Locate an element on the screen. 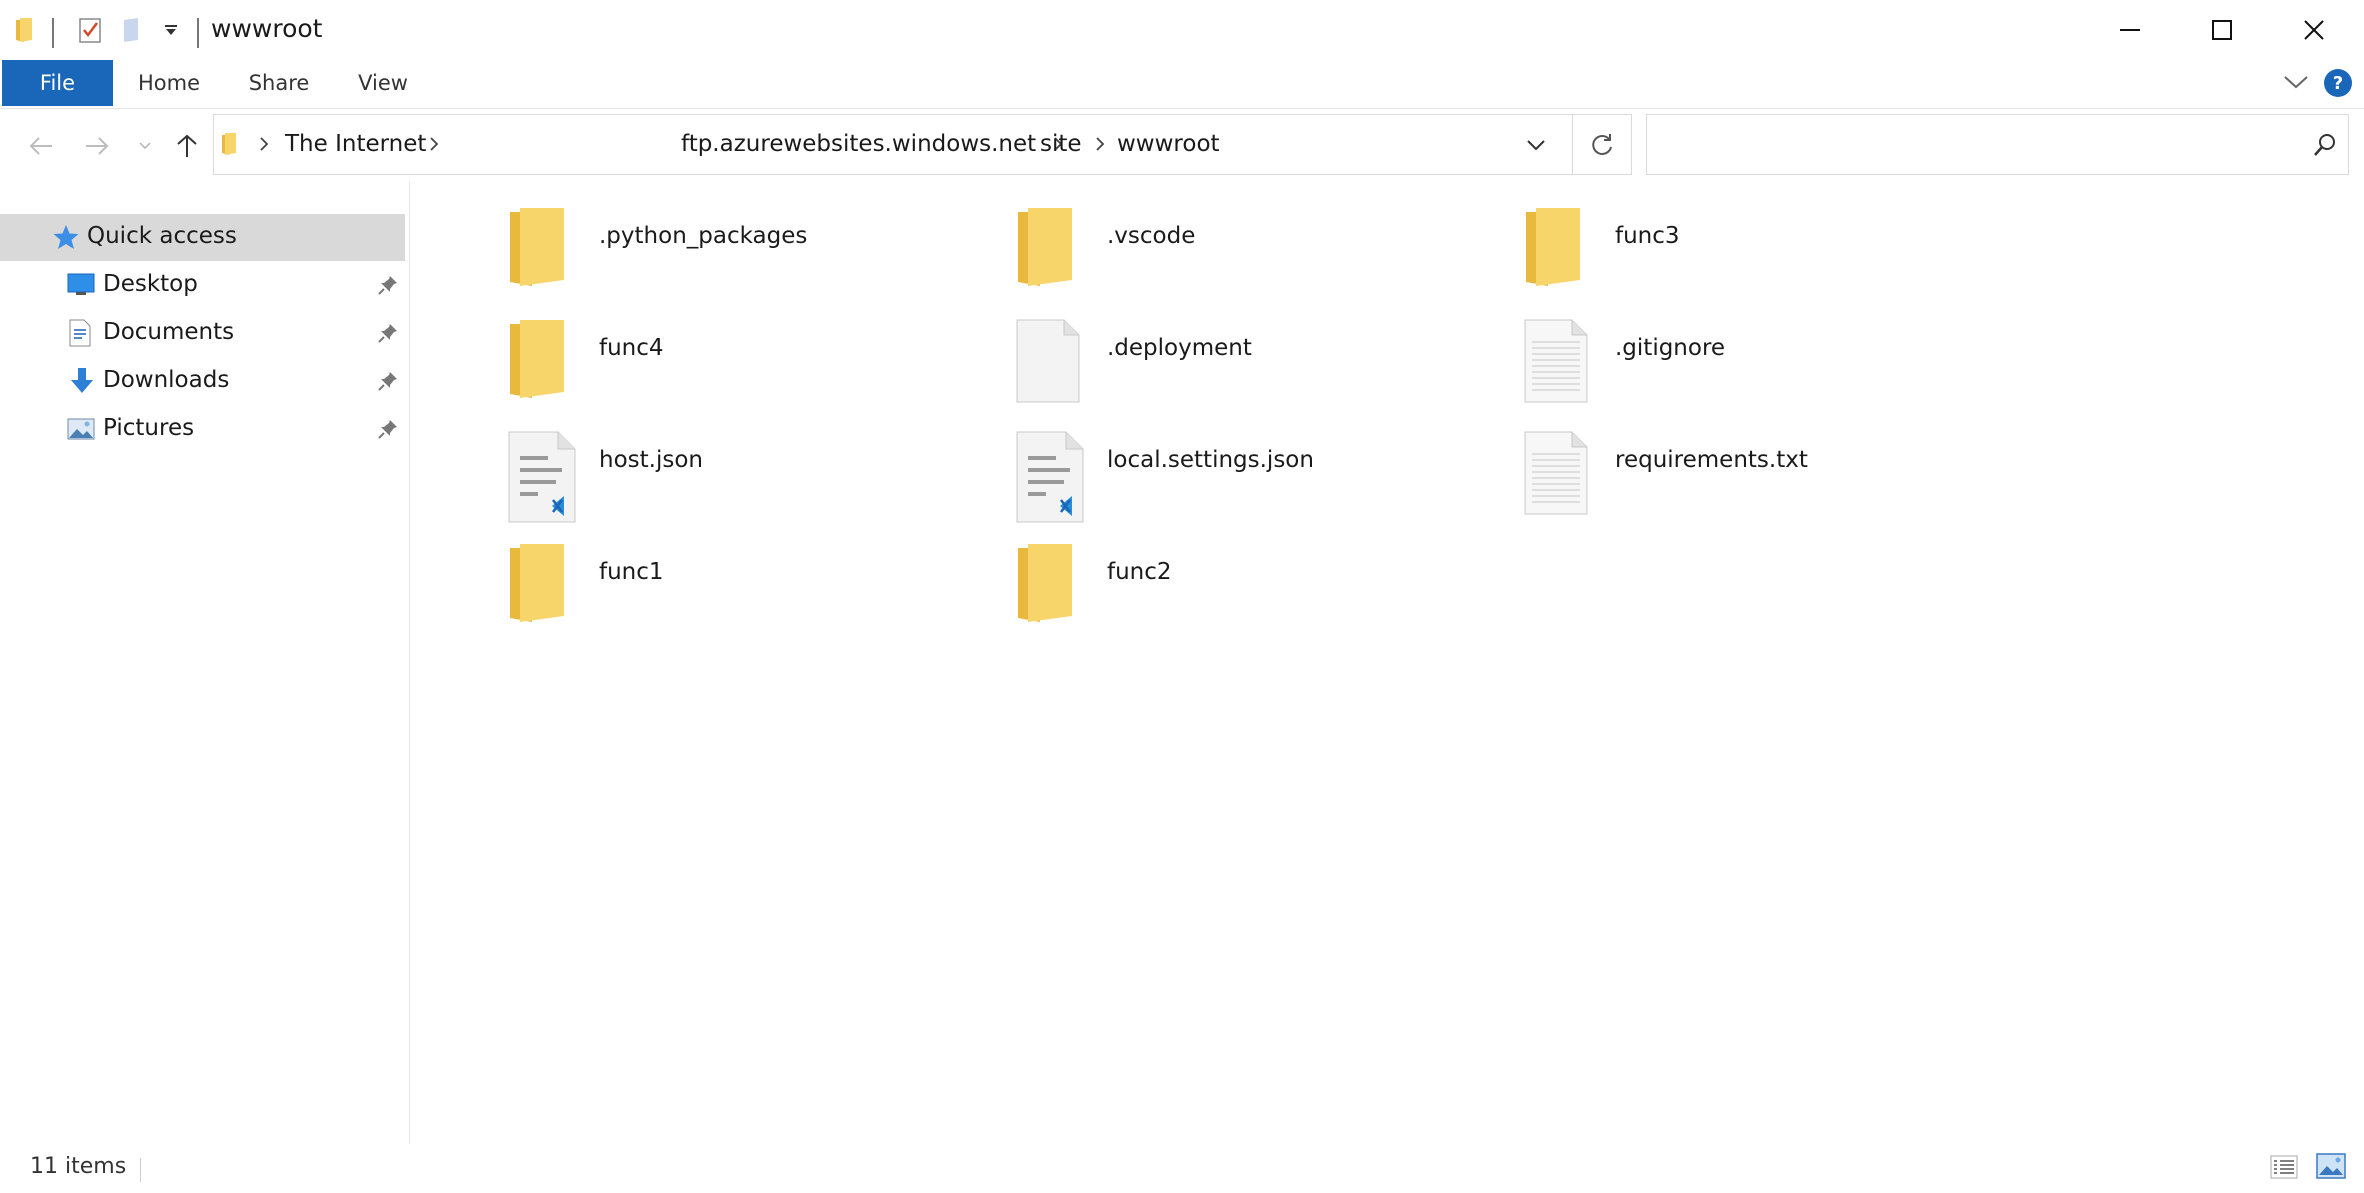 This screenshot has height=1193, width=2364. list-item-deployment: .deployment is located at coordinates (1264, 368).